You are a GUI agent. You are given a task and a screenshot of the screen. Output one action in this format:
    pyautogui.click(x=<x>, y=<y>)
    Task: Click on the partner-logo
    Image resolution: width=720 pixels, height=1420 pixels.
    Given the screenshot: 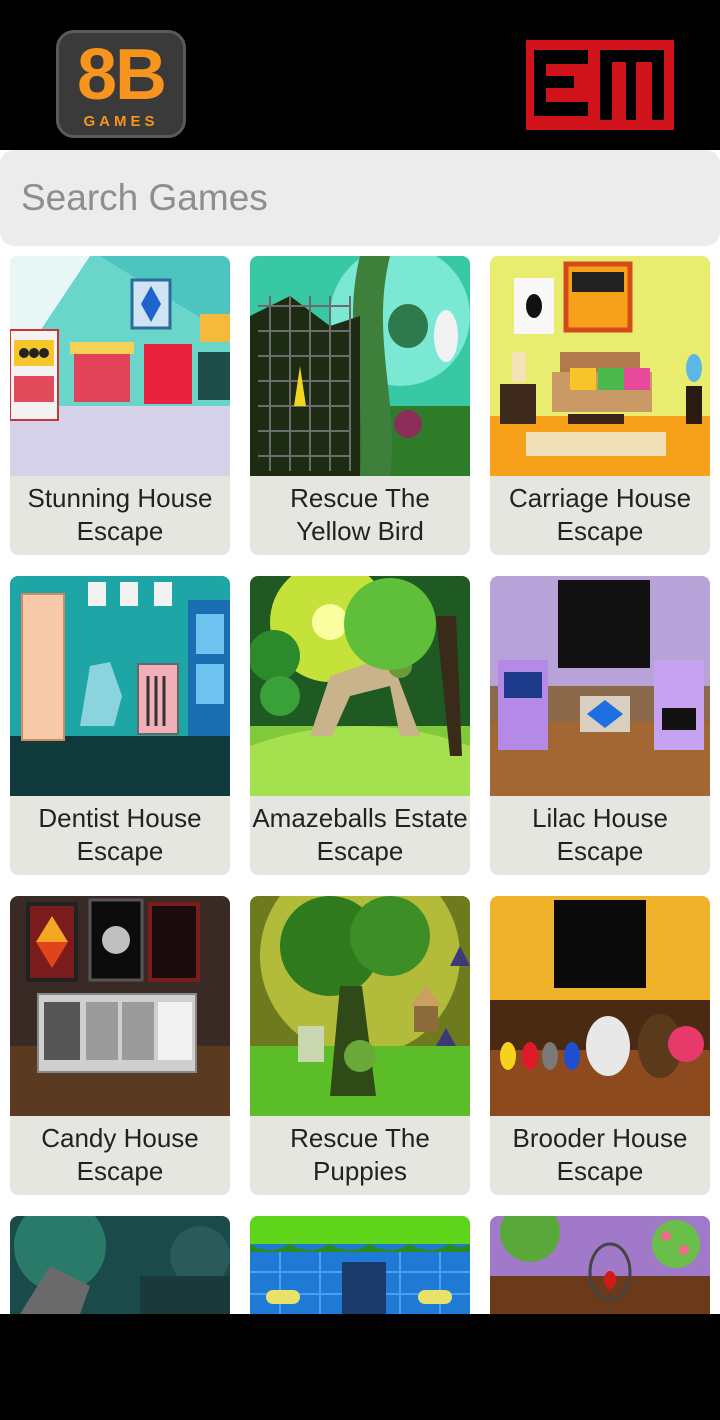 What is the action you would take?
    pyautogui.click(x=600, y=85)
    